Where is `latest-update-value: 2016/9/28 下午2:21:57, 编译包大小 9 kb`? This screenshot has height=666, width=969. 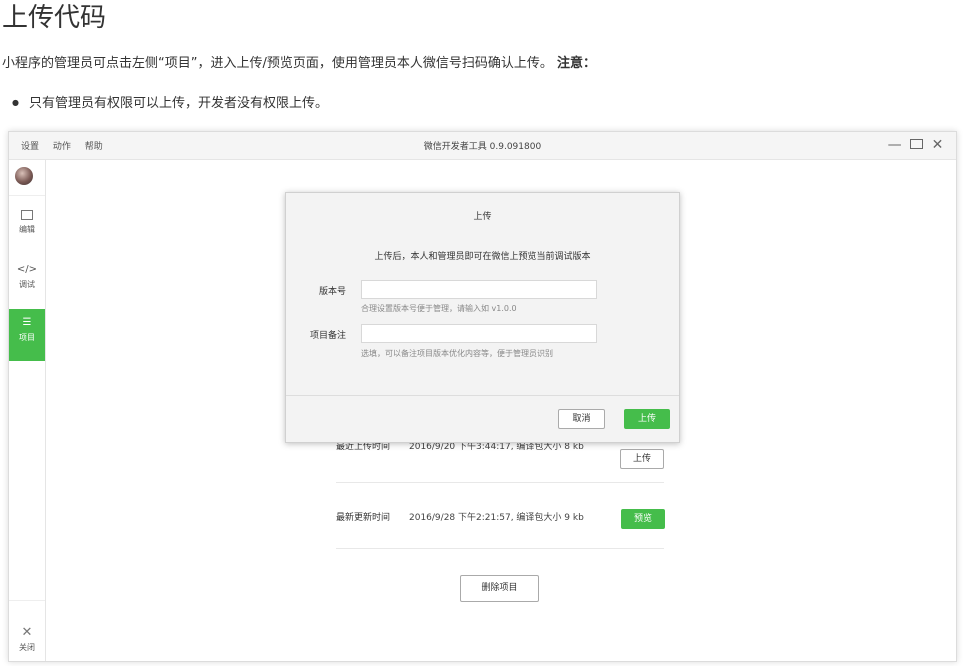
latest-update-value: 2016/9/28 下午2:21:57, 编译包大小 9 kb is located at coordinates (496, 518).